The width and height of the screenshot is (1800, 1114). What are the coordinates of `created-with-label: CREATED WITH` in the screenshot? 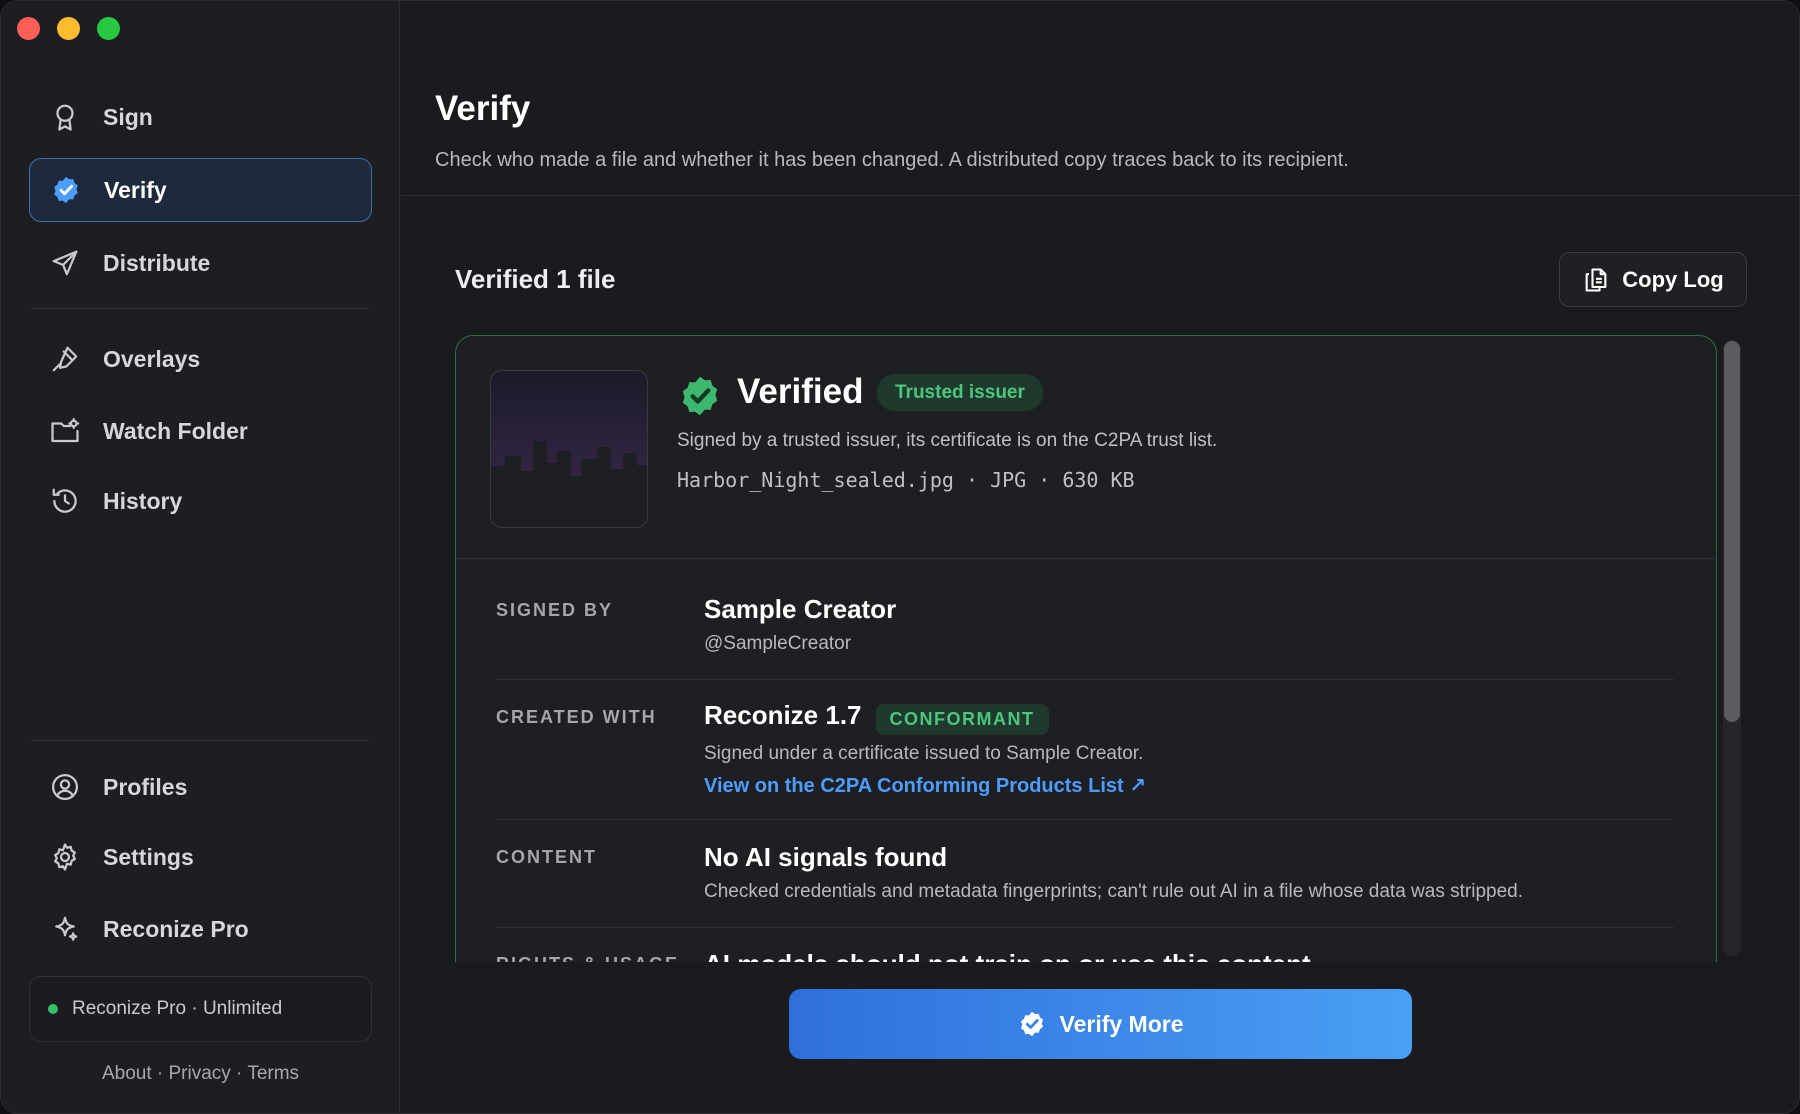 It's located at (576, 717).